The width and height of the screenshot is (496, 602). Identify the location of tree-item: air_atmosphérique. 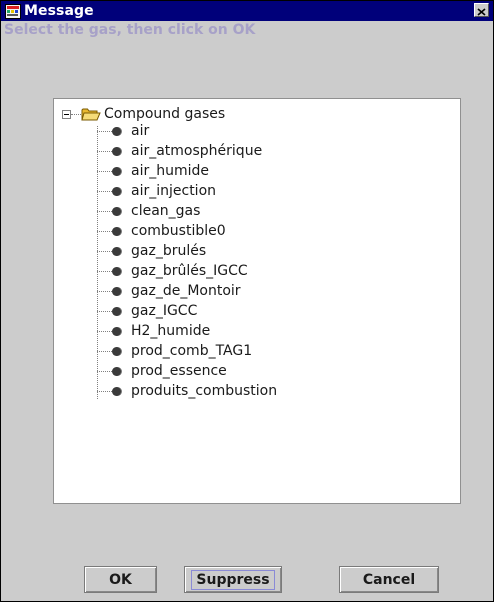
(179, 151).